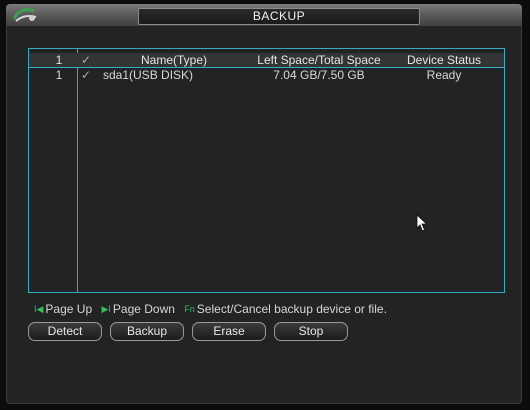 The image size is (530, 410). What do you see at coordinates (291, 309) in the screenshot?
I see `fn-hint: Select/Cancel backup device or file.` at bounding box center [291, 309].